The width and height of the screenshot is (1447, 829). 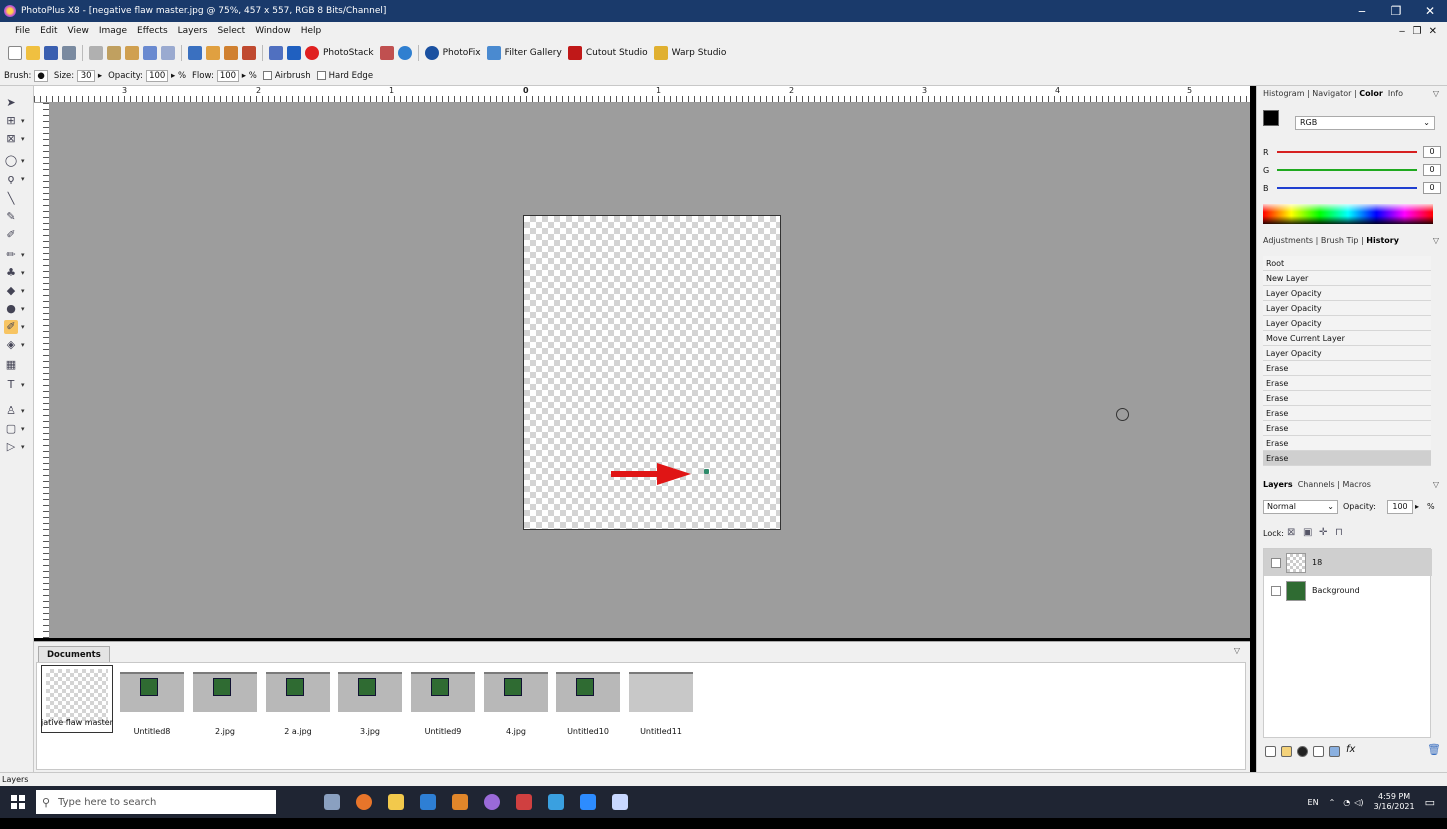 I want to click on document-thumb: 2.jpg, so click(x=225, y=702).